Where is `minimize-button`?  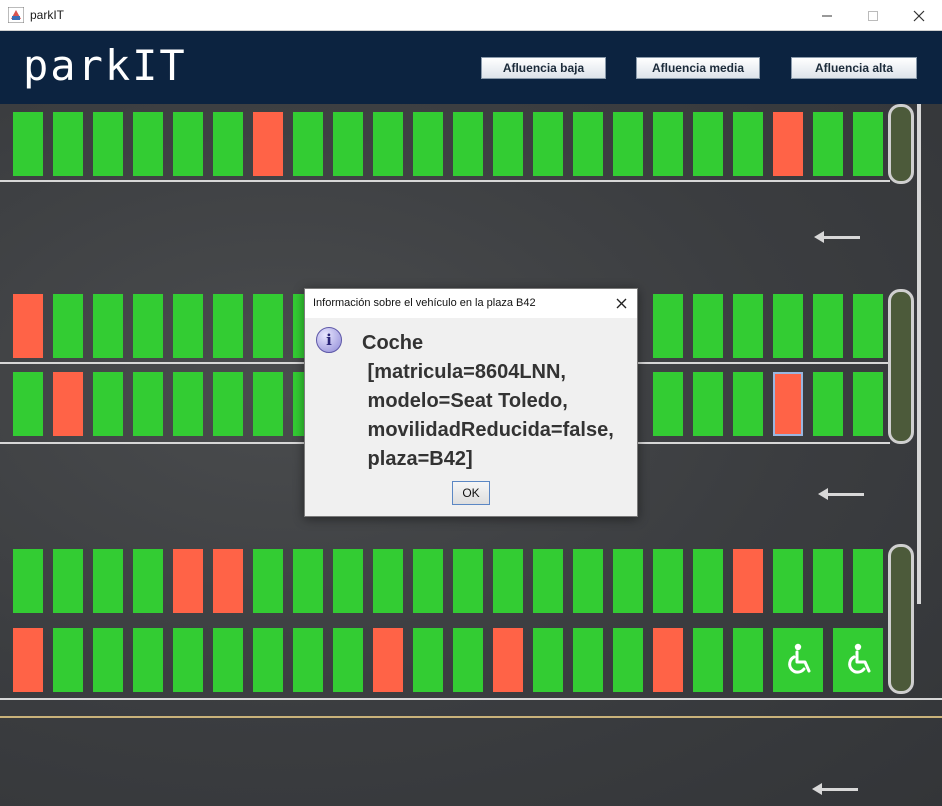 minimize-button is located at coordinates (827, 15).